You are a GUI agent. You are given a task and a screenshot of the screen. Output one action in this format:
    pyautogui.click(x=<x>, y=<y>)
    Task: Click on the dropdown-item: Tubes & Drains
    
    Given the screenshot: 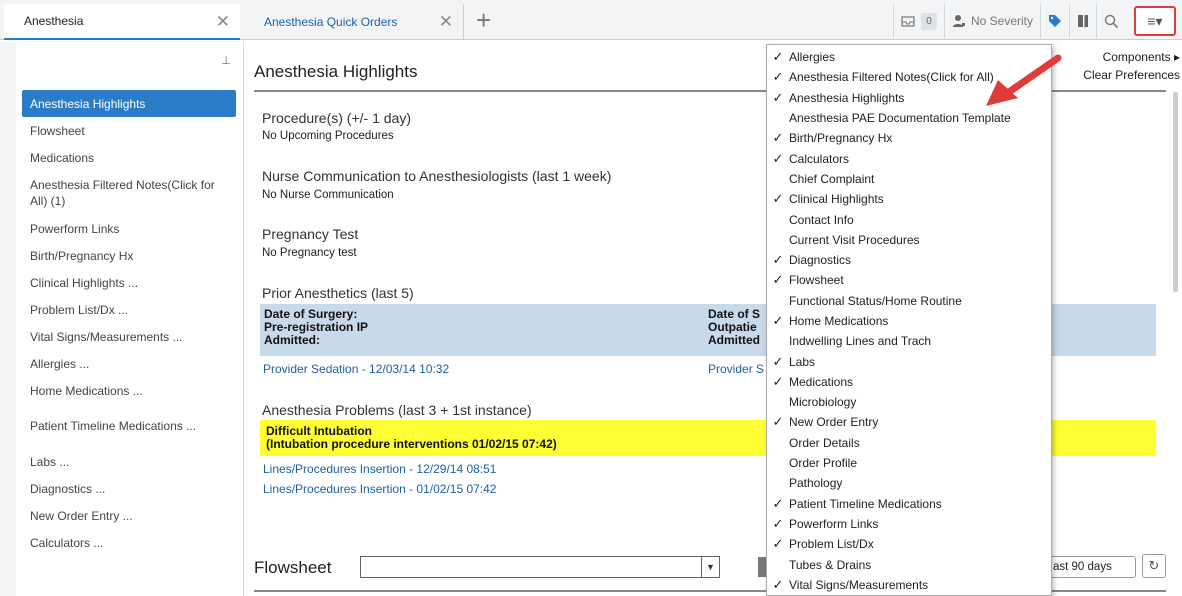 What is the action you would take?
    pyautogui.click(x=909, y=564)
    